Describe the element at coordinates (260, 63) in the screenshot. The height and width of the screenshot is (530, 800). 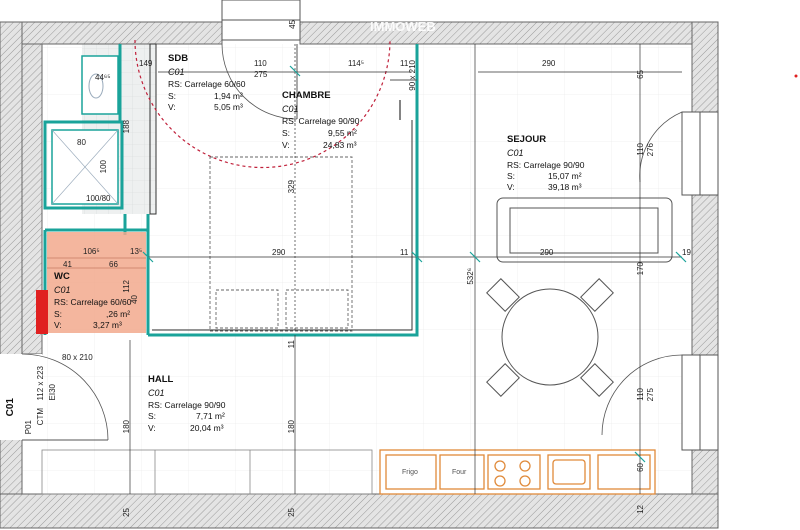
I see `dim-110: 110` at that location.